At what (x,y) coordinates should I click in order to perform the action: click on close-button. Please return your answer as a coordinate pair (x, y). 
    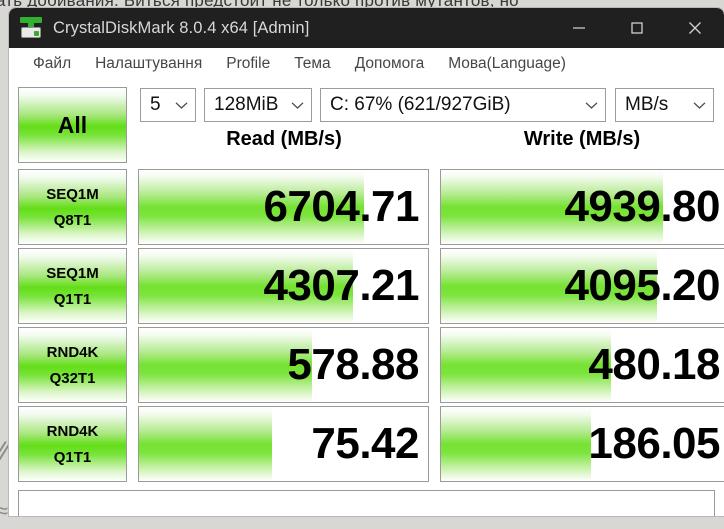
    Looking at the image, I should click on (695, 28).